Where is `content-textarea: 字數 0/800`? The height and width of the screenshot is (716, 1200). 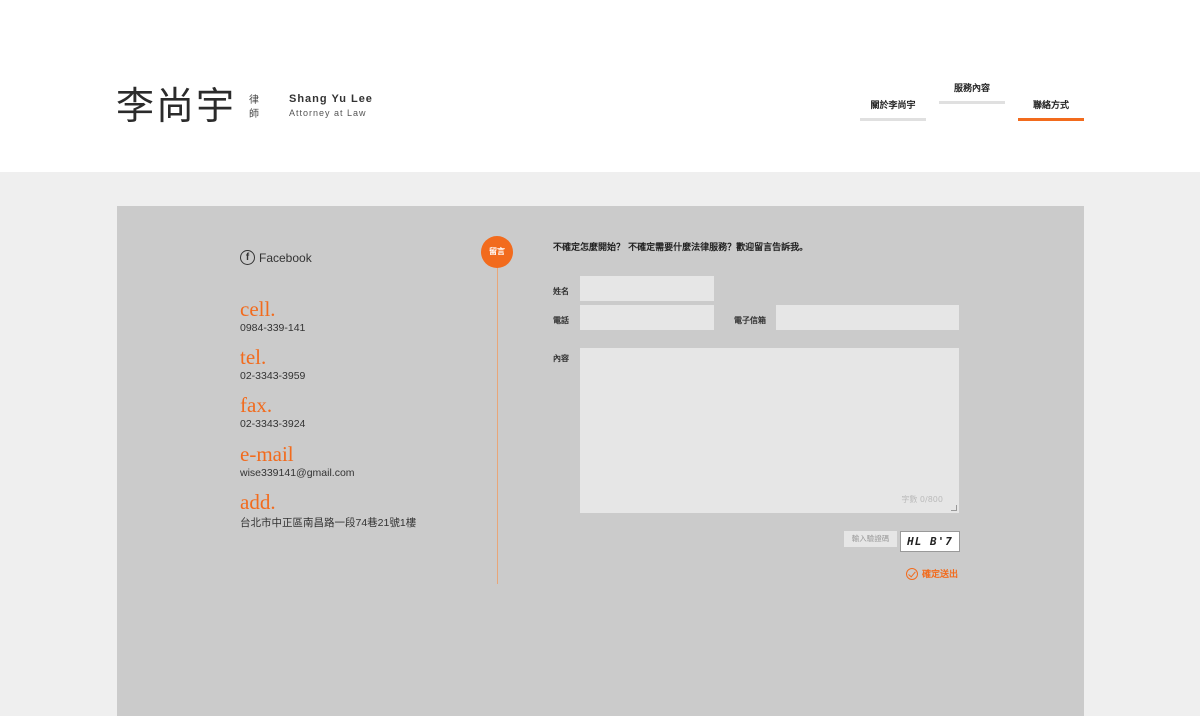
content-textarea: 字數 0/800 is located at coordinates (769, 430).